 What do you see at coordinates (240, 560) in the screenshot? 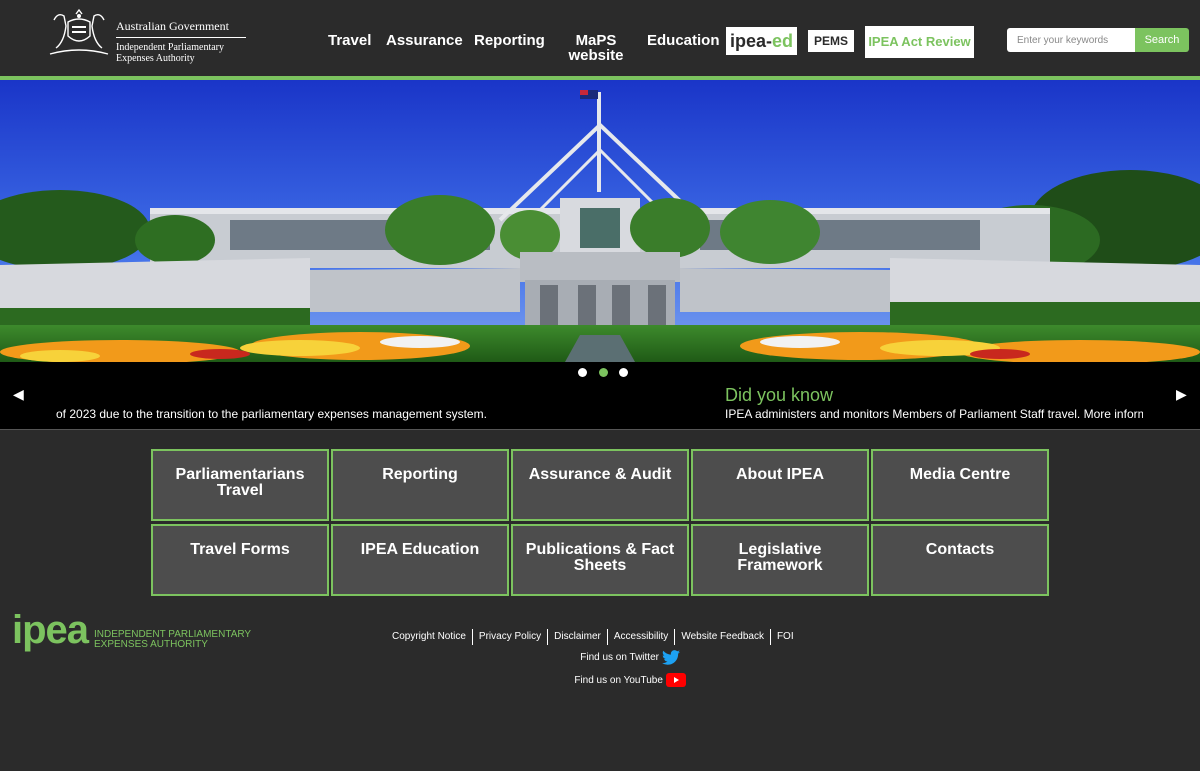
I see `tile-travel-forms: Travel Forms` at bounding box center [240, 560].